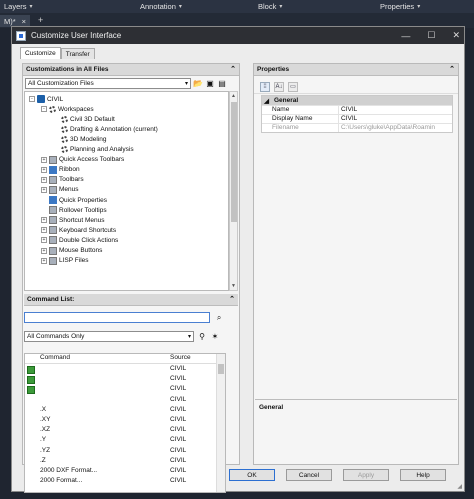 This screenshot has height=499, width=474. What do you see at coordinates (65, 261) in the screenshot?
I see `tree-item: + LISP Files` at bounding box center [65, 261].